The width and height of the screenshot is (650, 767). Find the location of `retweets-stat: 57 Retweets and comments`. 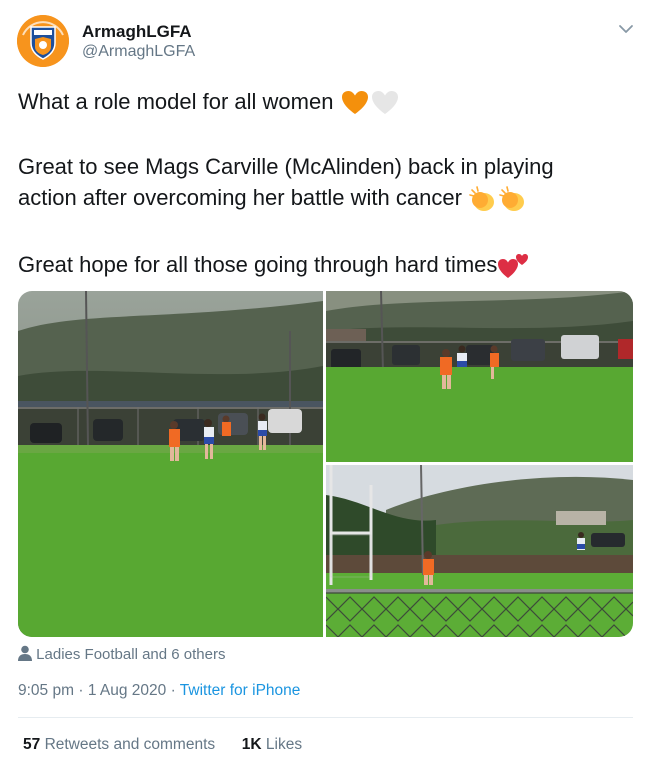

retweets-stat: 57 Retweets and comments is located at coordinates (119, 744).